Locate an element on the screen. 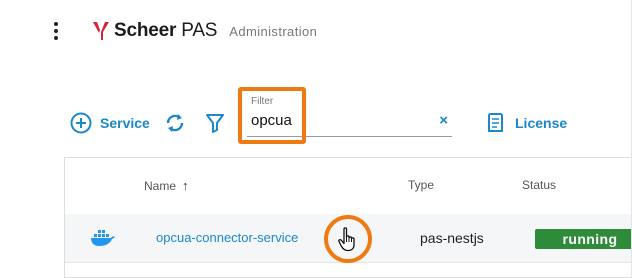 The height and width of the screenshot is (278, 632). app-logo: Scheer PAS Administration is located at coordinates (204, 31).